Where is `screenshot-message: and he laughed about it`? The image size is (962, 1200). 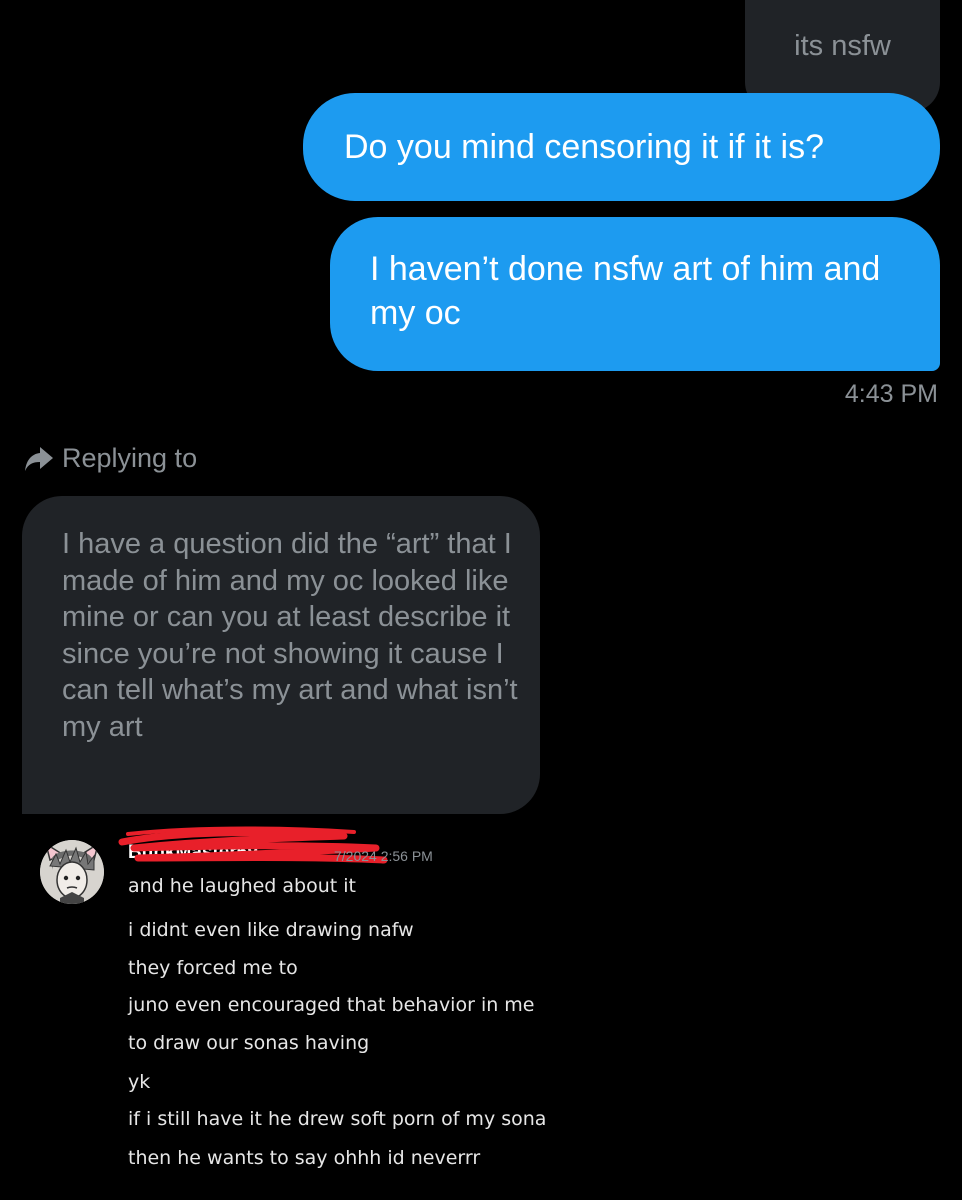
screenshot-message: and he laughed about it is located at coordinates (242, 886).